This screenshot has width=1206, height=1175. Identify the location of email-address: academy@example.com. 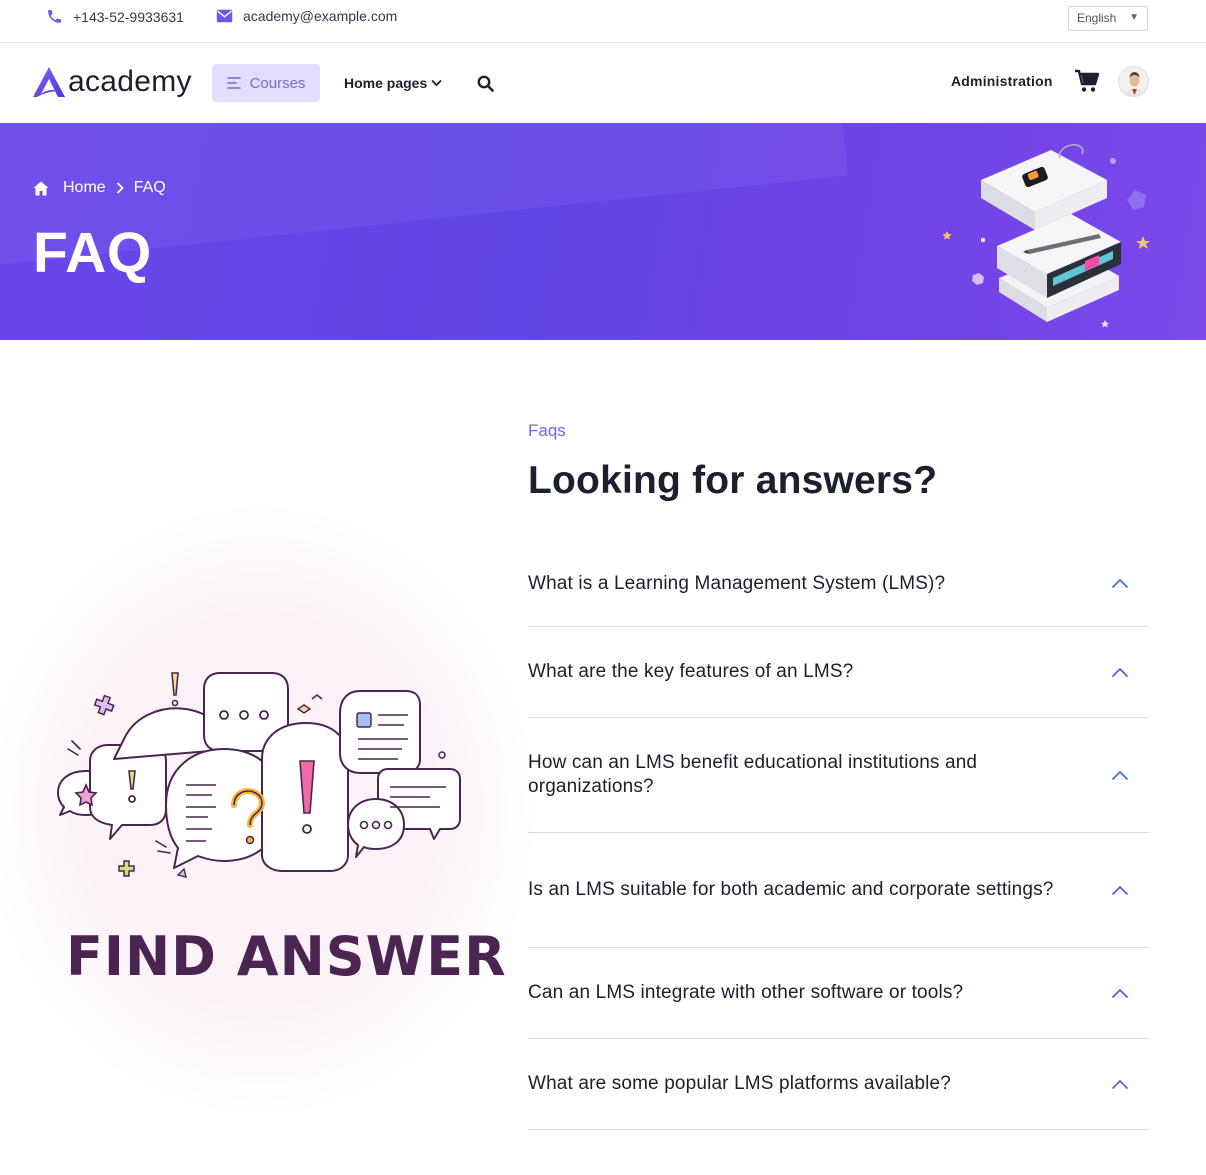
(320, 16).